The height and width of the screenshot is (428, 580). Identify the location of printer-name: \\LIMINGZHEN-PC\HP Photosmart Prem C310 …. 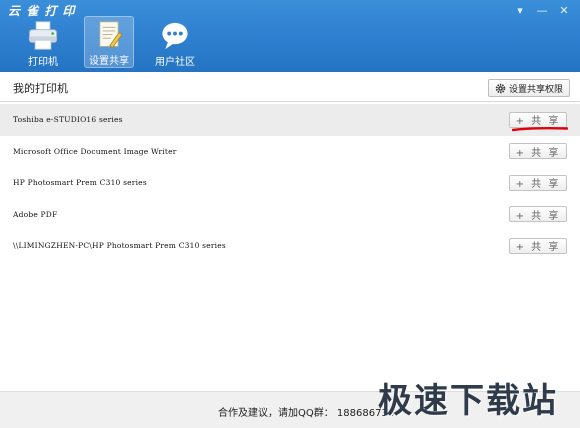
(119, 246).